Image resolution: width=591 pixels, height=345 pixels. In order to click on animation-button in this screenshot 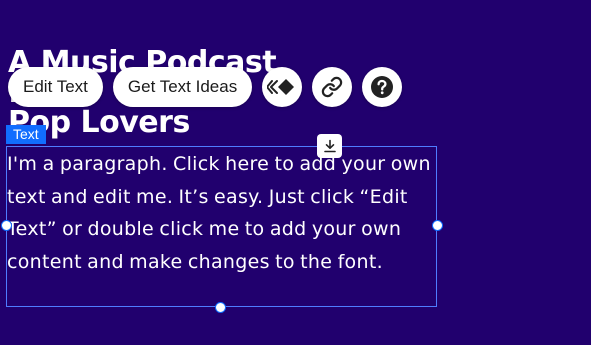, I will do `click(282, 87)`.